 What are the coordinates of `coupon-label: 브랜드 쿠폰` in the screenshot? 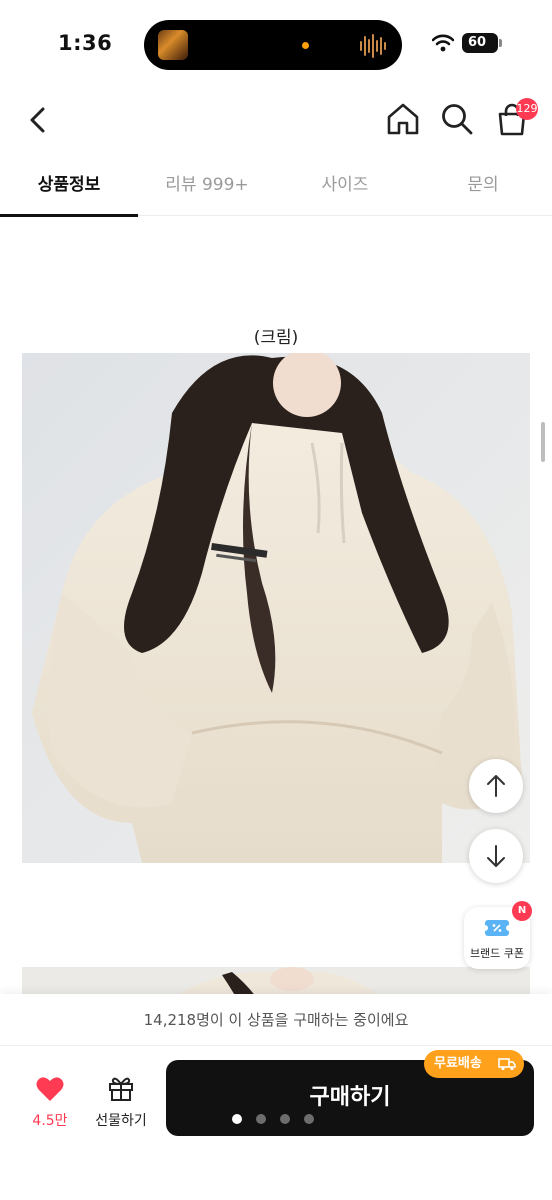 It's located at (497, 953).